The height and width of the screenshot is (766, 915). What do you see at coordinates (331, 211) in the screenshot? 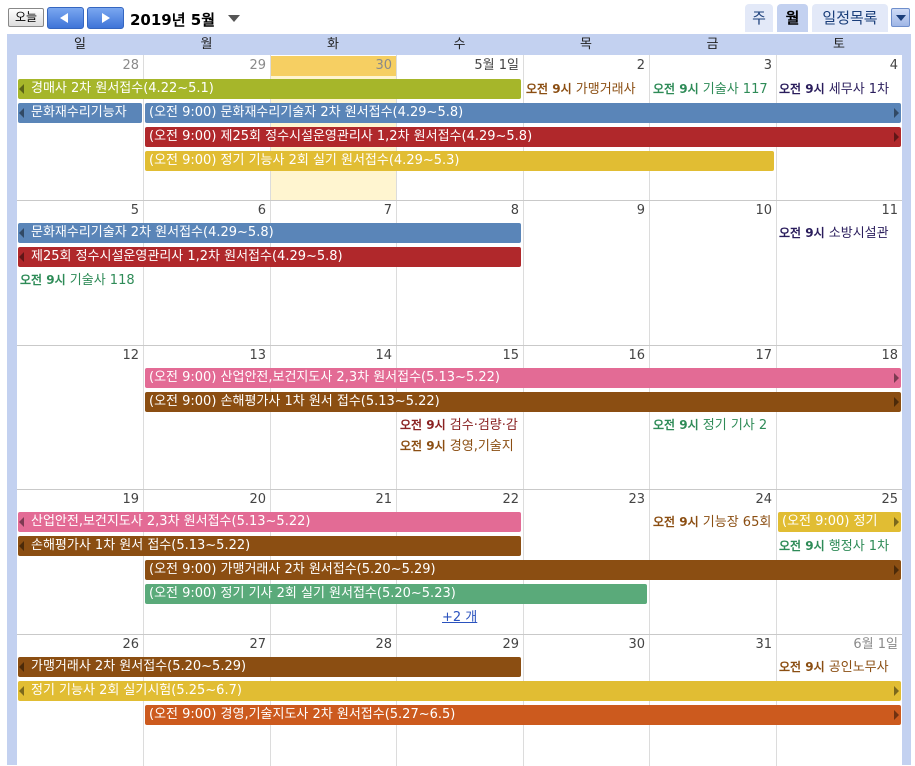
I see `day-number: 7` at bounding box center [331, 211].